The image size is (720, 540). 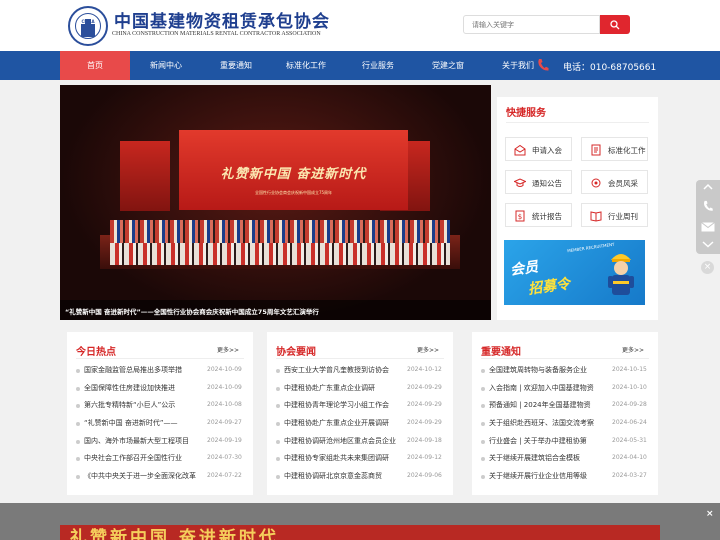 I want to click on list-item: 预备通知 | 2024年全国基建物资 2024-09-28, so click(x=565, y=406).